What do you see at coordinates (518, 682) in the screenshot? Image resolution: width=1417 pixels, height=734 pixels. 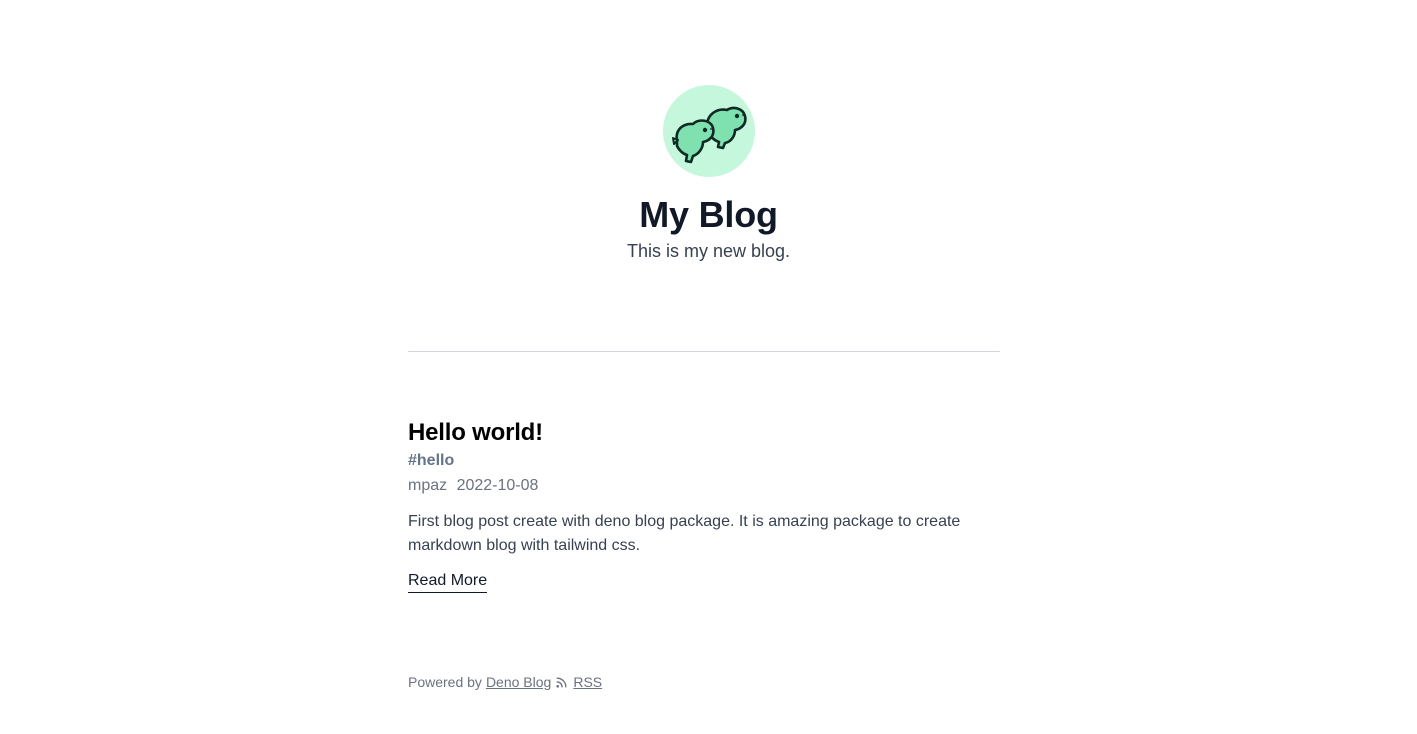 I see `deno-blog-link: Deno Blog` at bounding box center [518, 682].